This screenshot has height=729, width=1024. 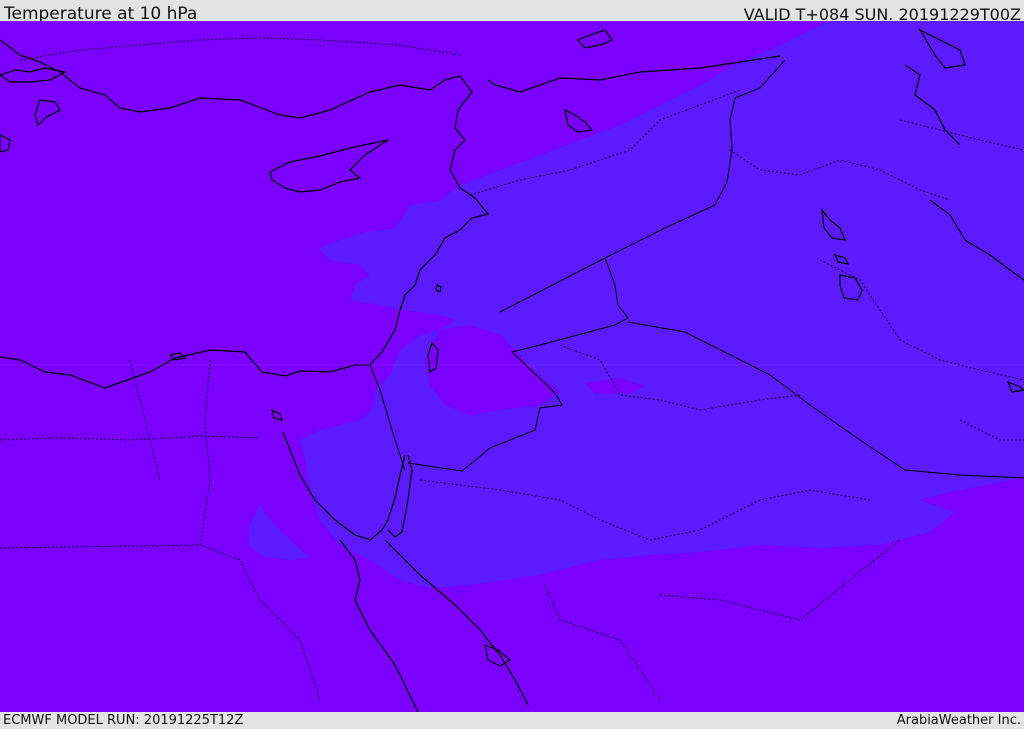 I want to click on model-run-label: ECMWF MODEL RUN: 20191225T12Z, so click(x=123, y=720).